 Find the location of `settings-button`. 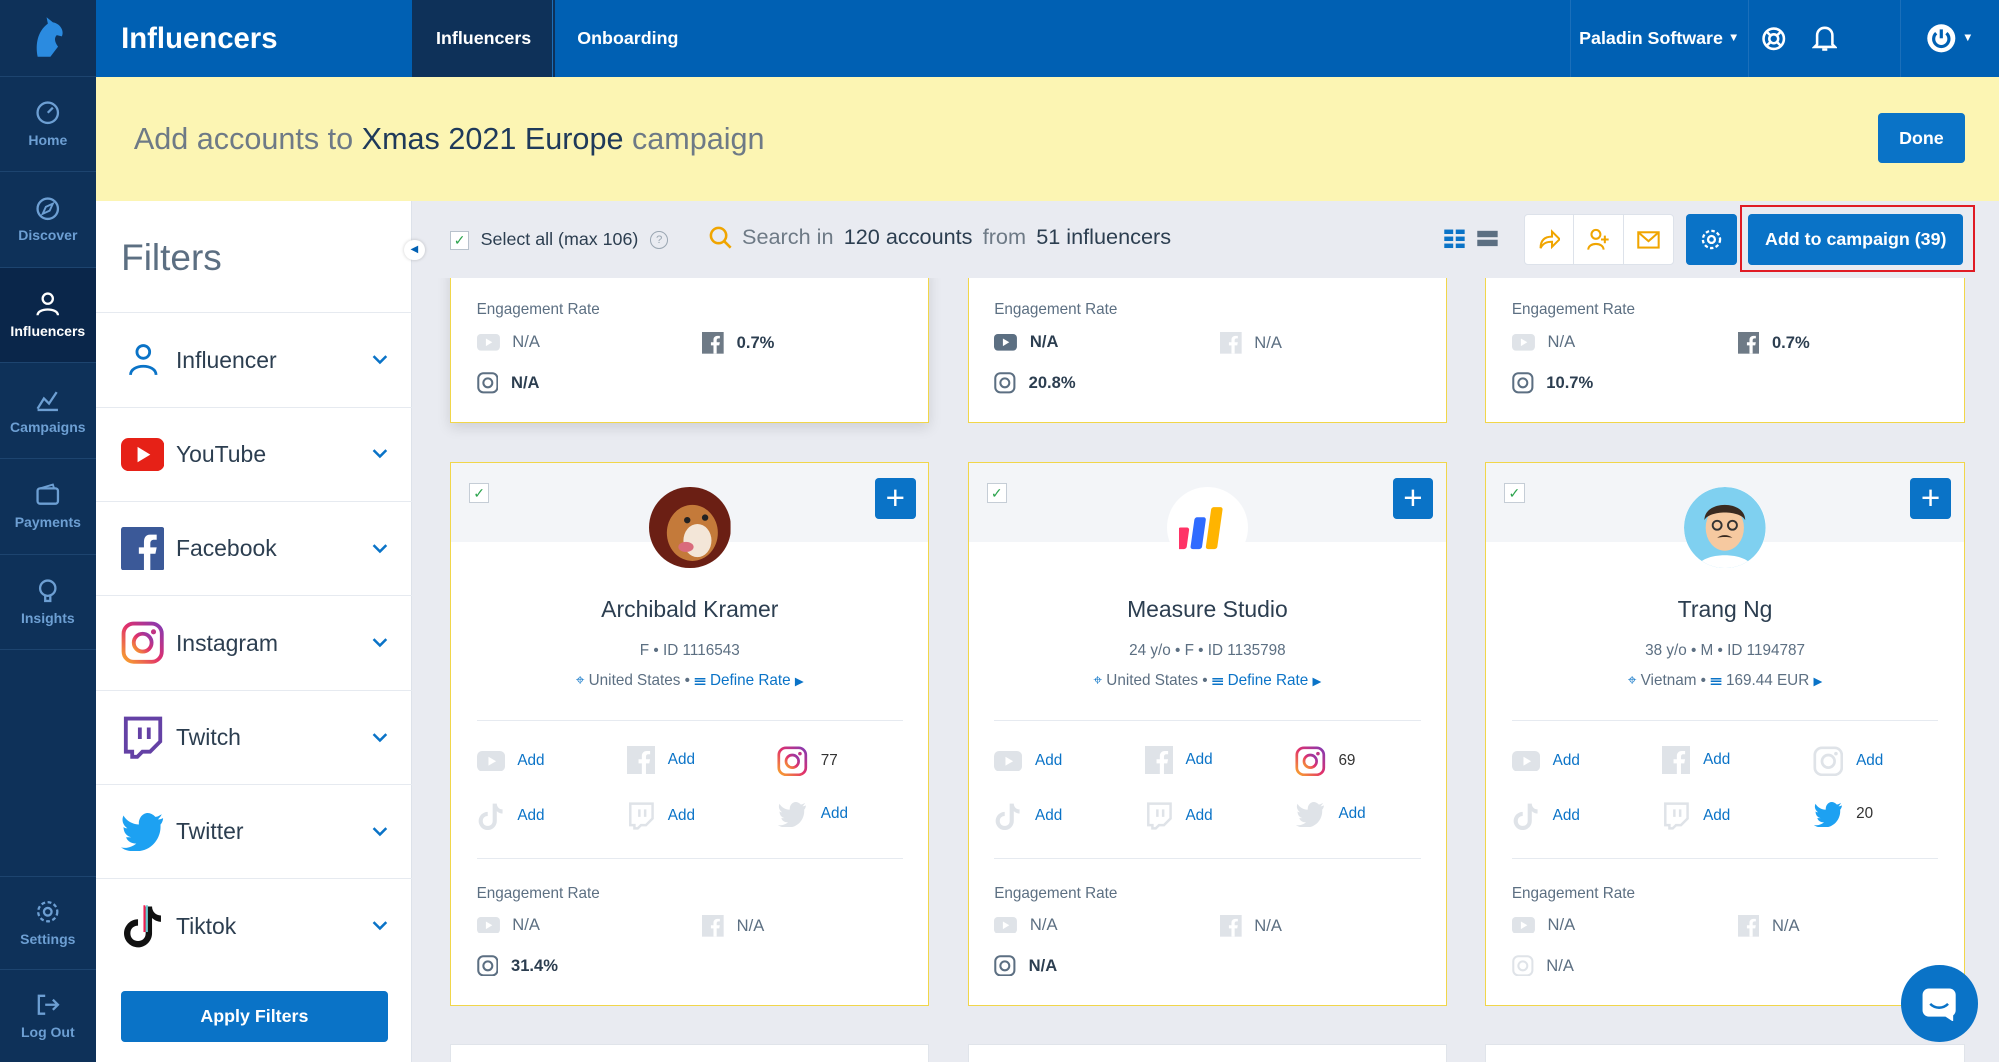

settings-button is located at coordinates (1711, 240).